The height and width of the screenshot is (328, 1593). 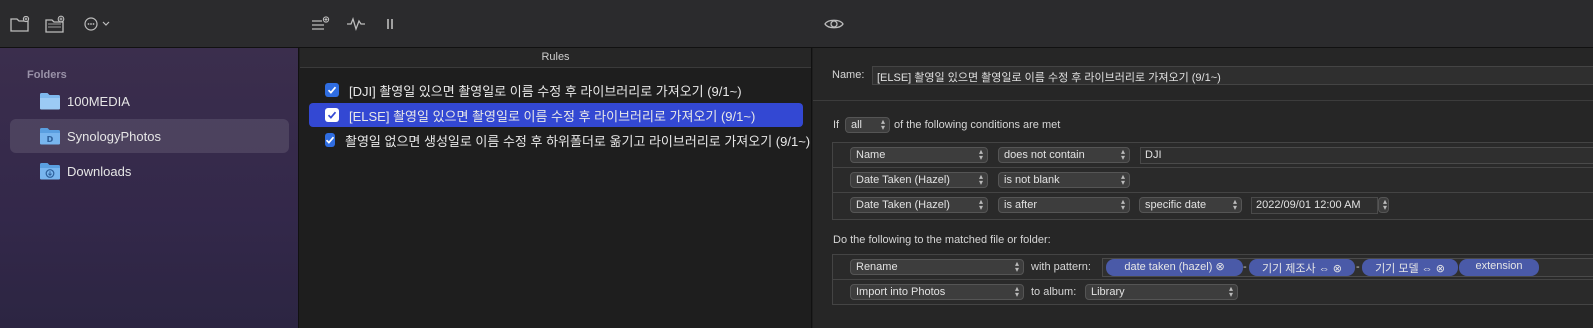 What do you see at coordinates (50, 101) in the screenshot?
I see `folder-icon` at bounding box center [50, 101].